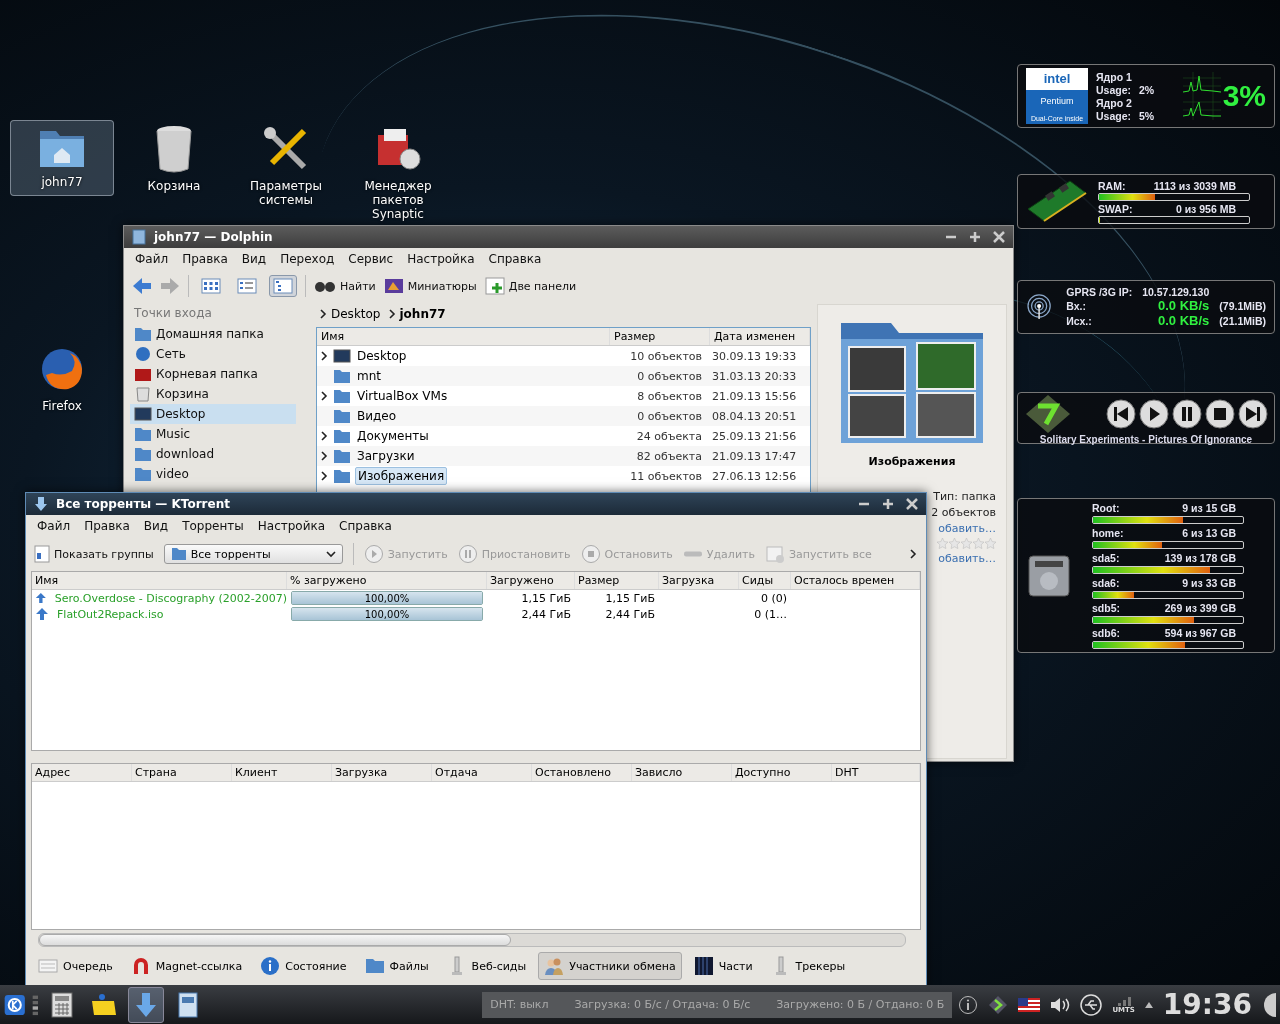  What do you see at coordinates (62, 380) in the screenshot?
I see `desktop-icon: Firefox` at bounding box center [62, 380].